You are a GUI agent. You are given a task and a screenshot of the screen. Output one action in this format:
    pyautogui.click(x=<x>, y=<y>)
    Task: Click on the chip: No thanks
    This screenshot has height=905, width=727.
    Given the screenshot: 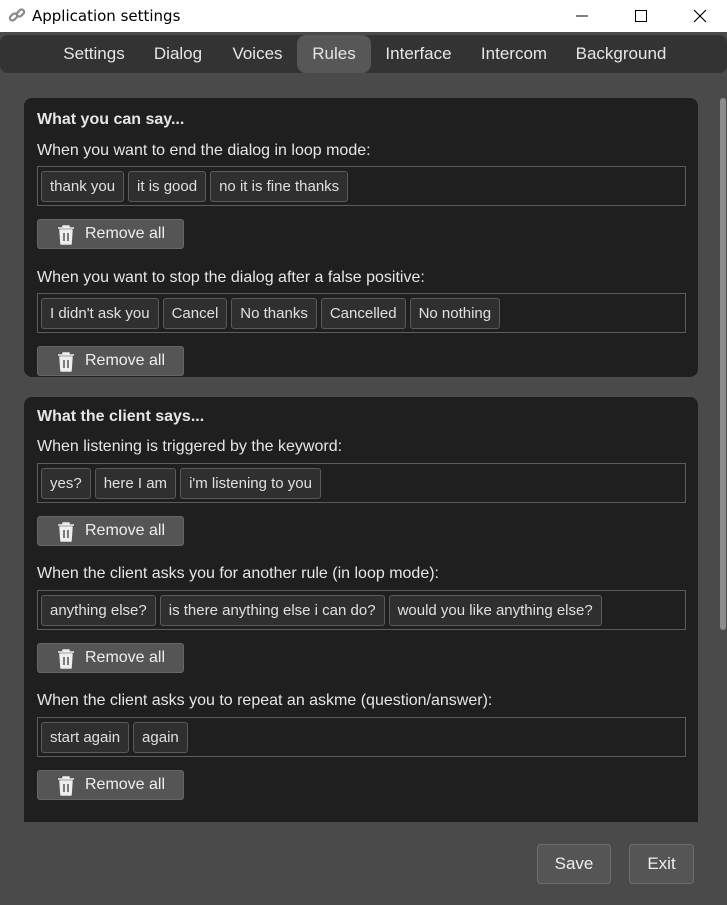 What is the action you would take?
    pyautogui.click(x=274, y=313)
    